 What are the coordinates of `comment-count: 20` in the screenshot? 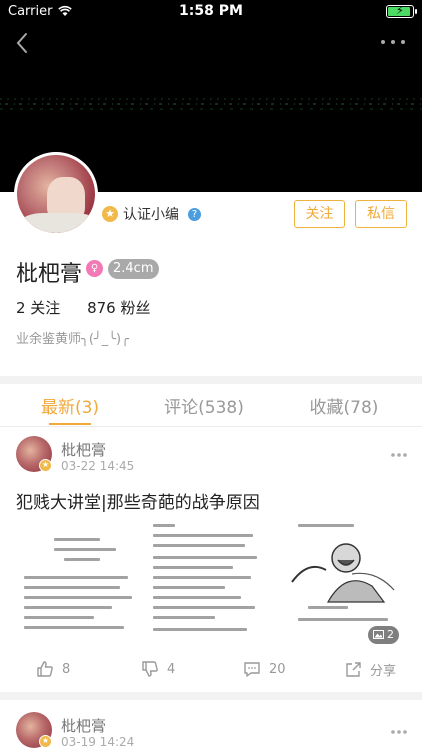 It's located at (277, 669).